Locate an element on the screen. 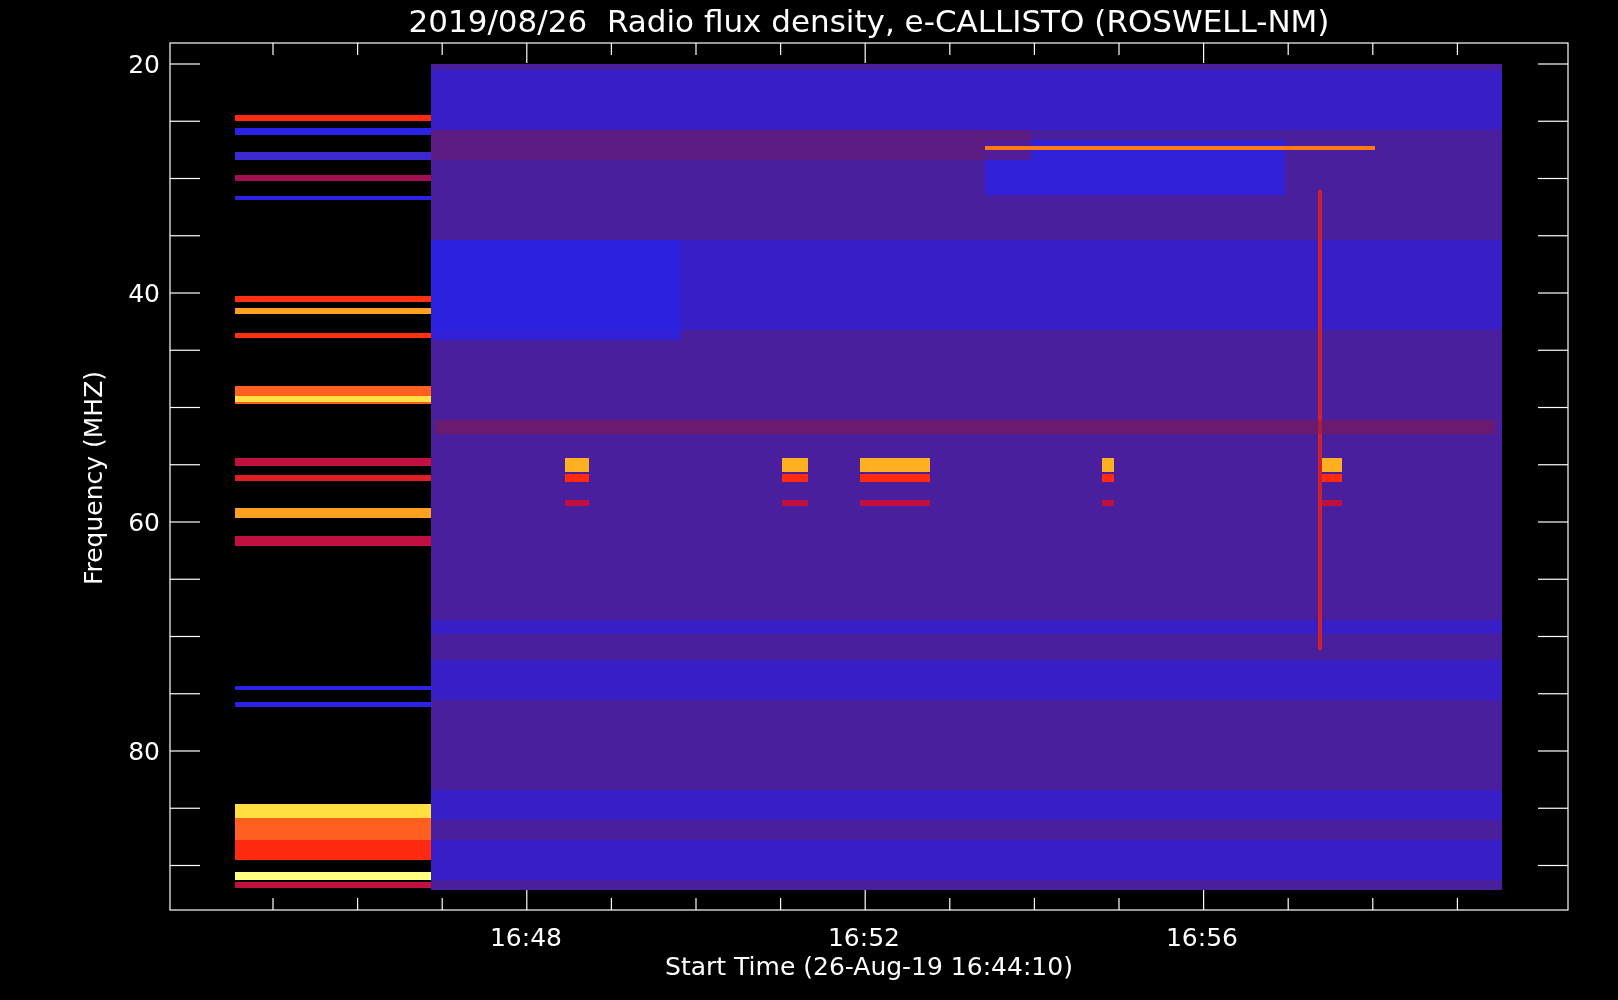  y-tick-label: 80 is located at coordinates (144, 751).